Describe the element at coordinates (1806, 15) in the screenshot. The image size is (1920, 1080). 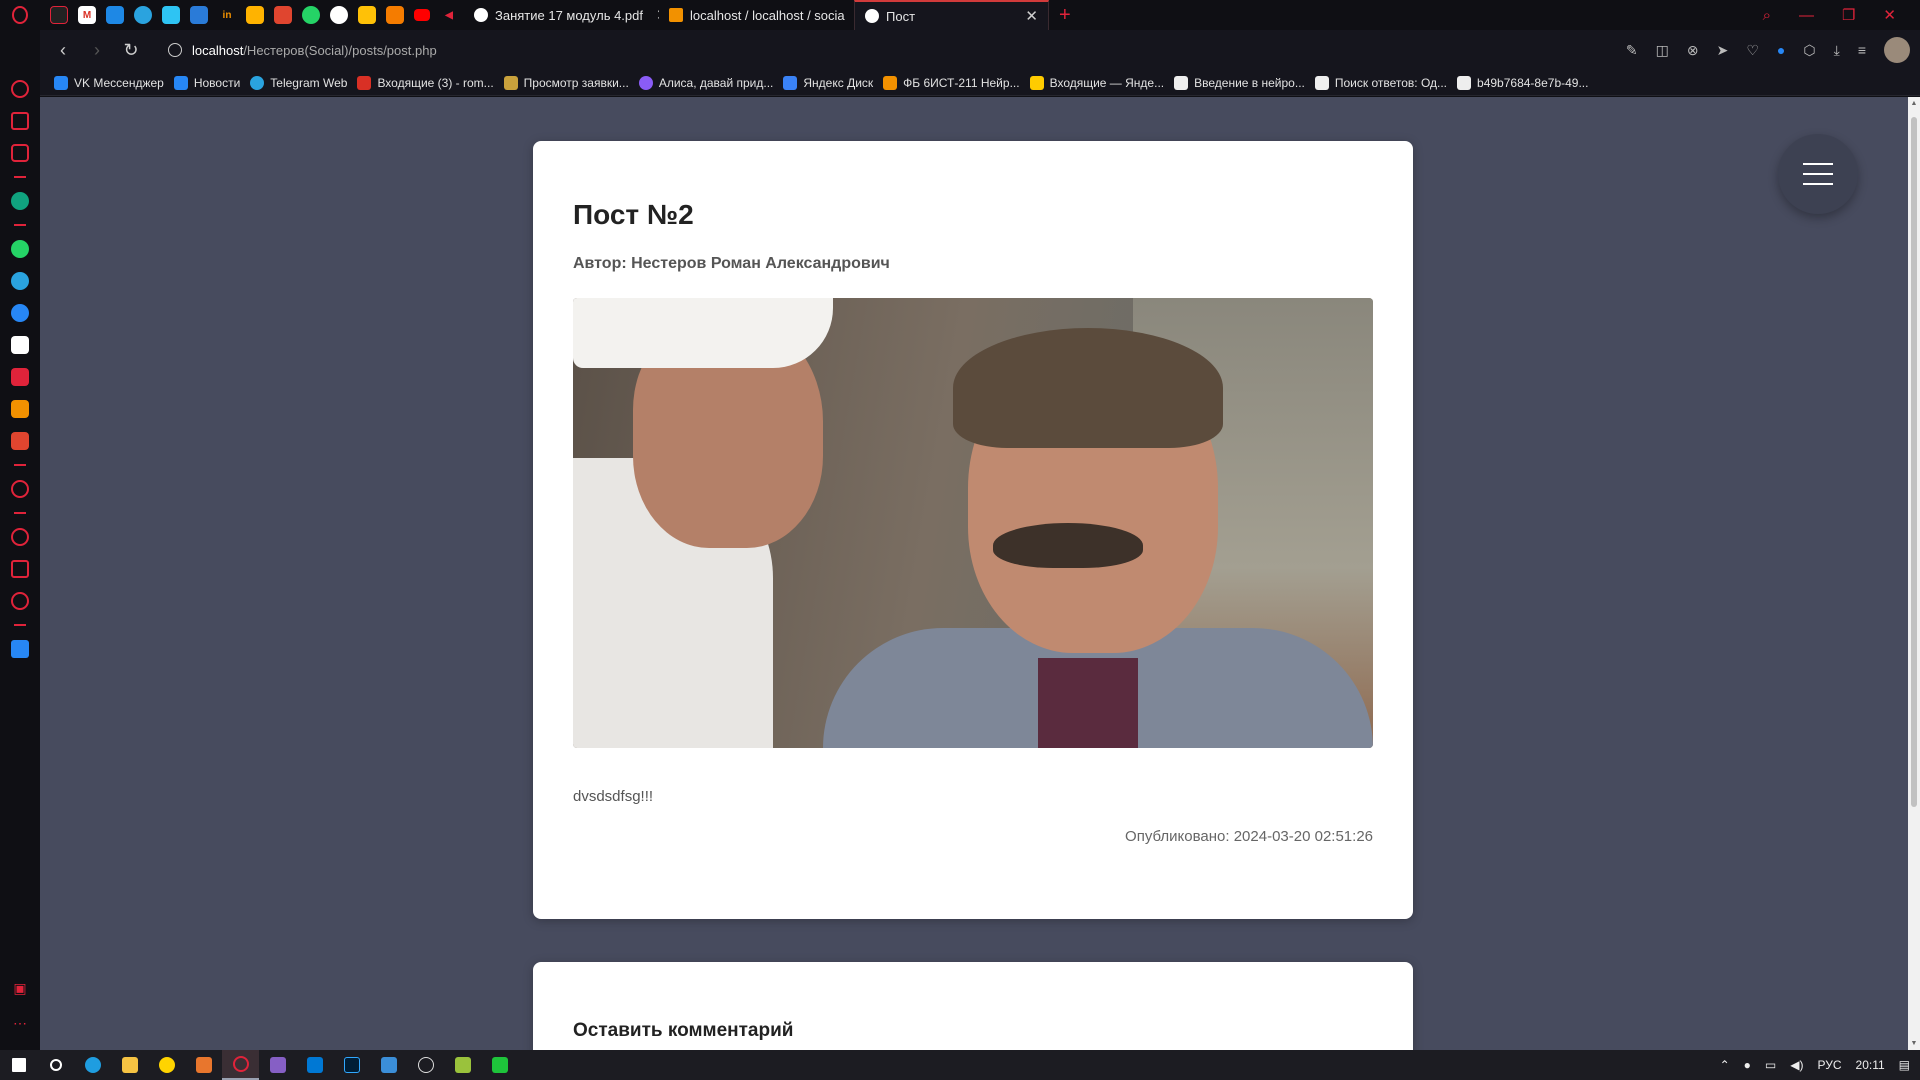
I see `minimize-icon: —` at that location.